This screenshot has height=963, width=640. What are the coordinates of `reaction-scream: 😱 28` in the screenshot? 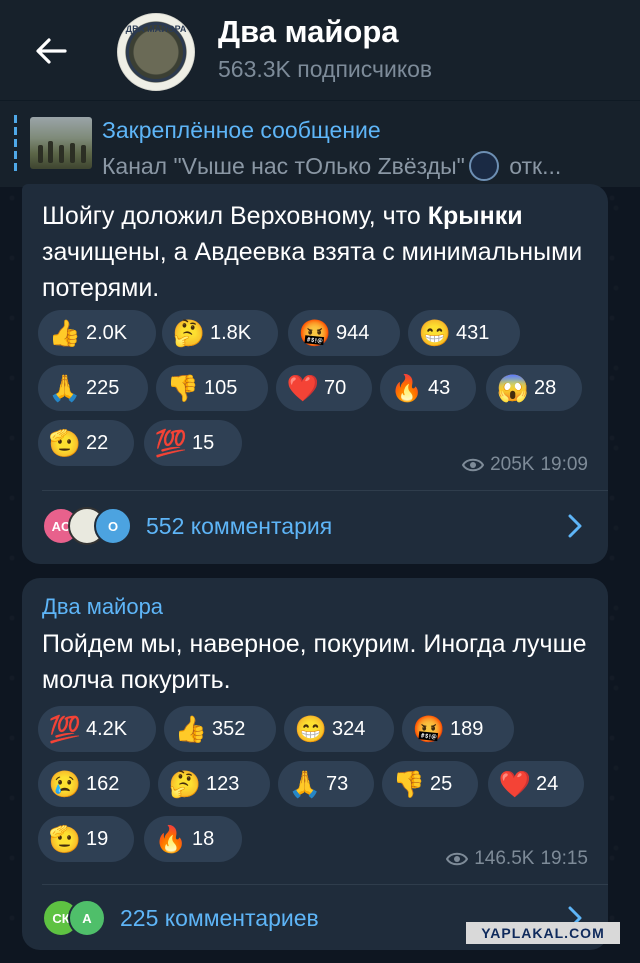 It's located at (534, 388).